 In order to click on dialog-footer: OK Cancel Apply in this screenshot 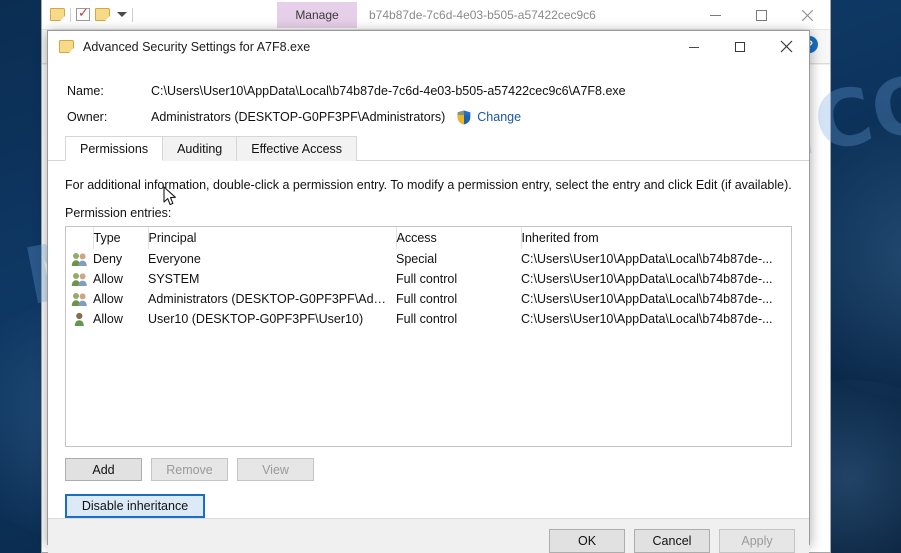, I will do `click(428, 535)`.